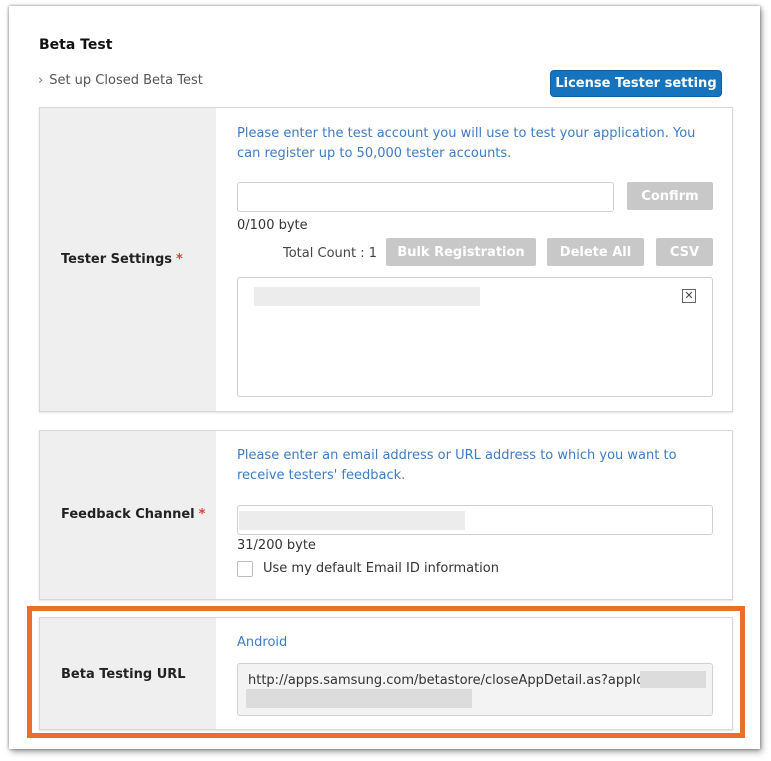  Describe the element at coordinates (41, 80) in the screenshot. I see `chevron-right-icon: ›` at that location.